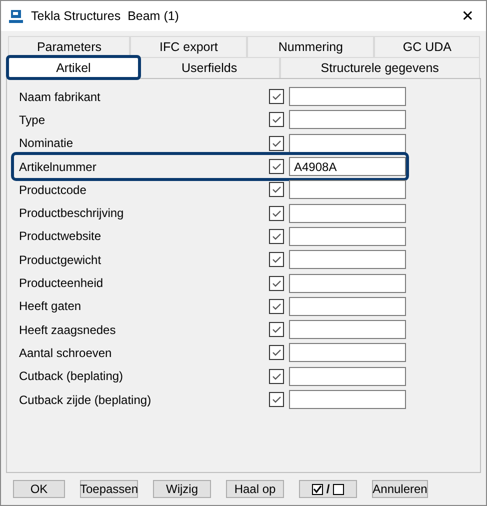 The width and height of the screenshot is (487, 506). Describe the element at coordinates (16, 16) in the screenshot. I see `app-logo-icon` at that location.